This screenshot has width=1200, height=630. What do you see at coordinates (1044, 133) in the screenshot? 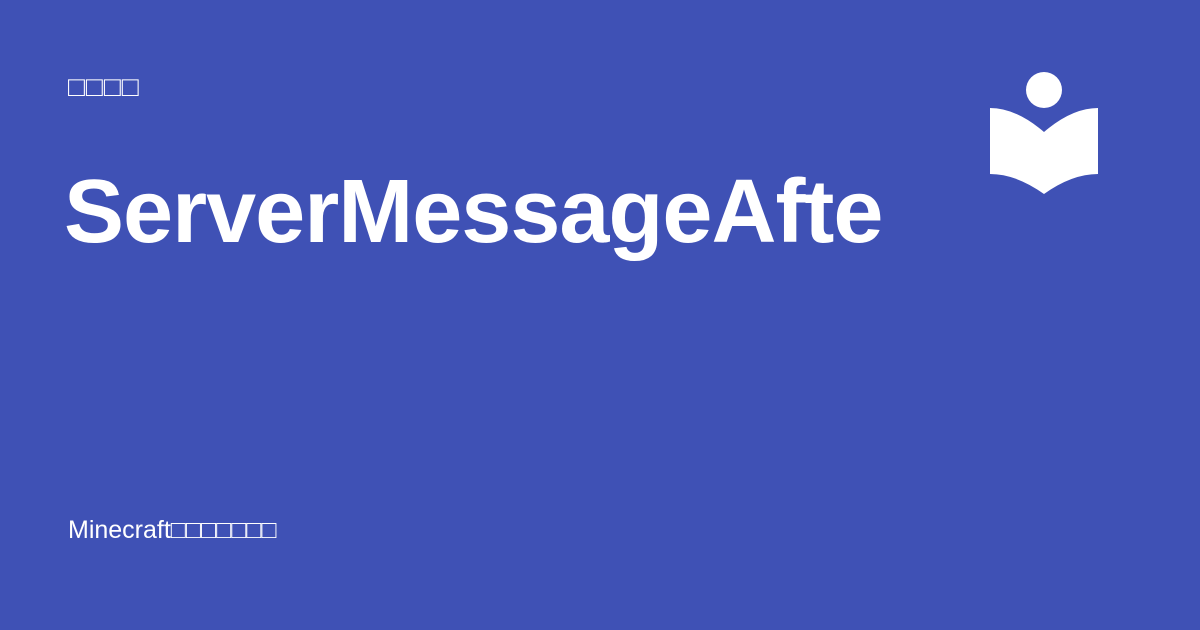
I see `reader-book-icon` at bounding box center [1044, 133].